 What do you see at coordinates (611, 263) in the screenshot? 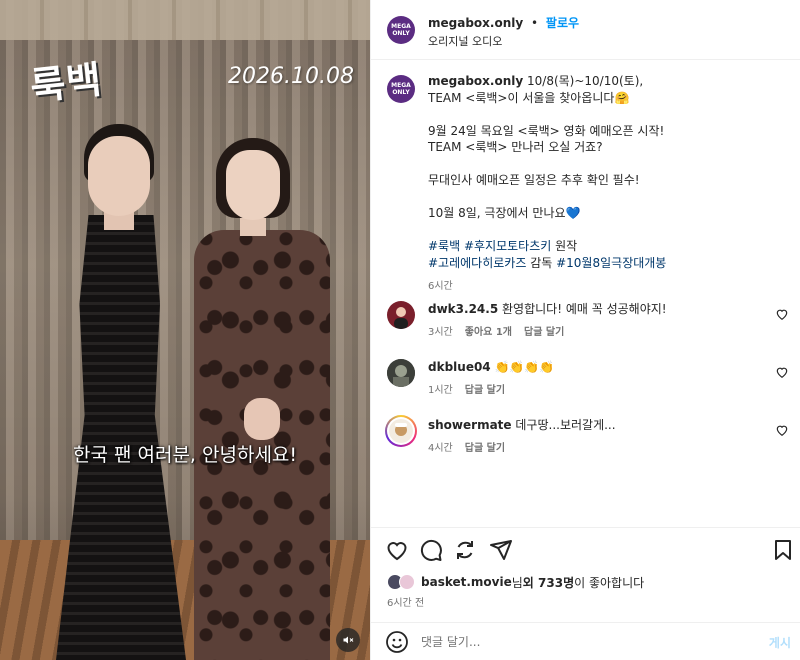
I see `hashtag-link: #10월8일극장대개봉` at bounding box center [611, 263].